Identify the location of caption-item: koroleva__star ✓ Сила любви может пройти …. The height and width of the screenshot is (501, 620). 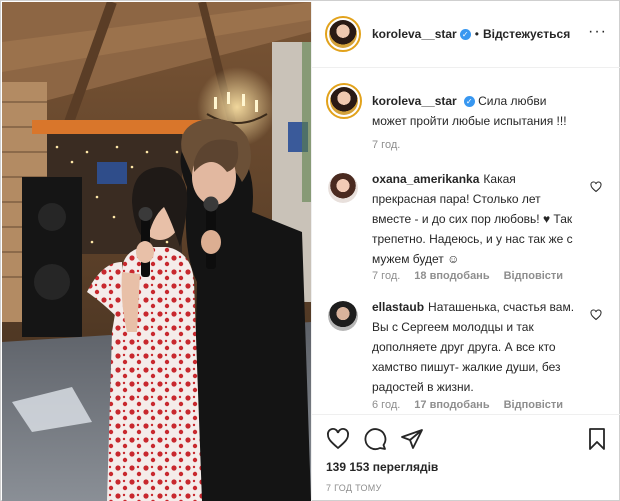
(466, 128).